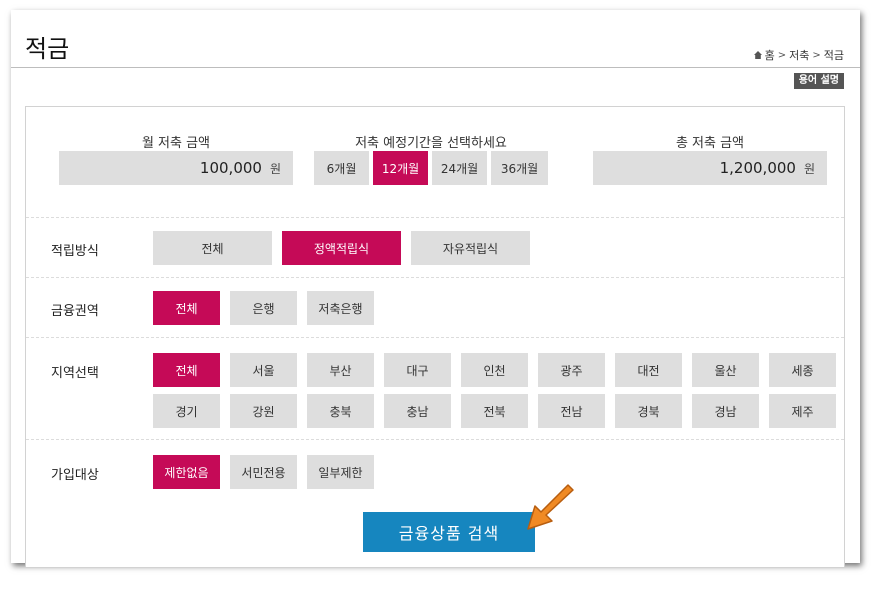  What do you see at coordinates (340, 472) in the screenshot?
I see `eligibility-option-partial: 일부제한` at bounding box center [340, 472].